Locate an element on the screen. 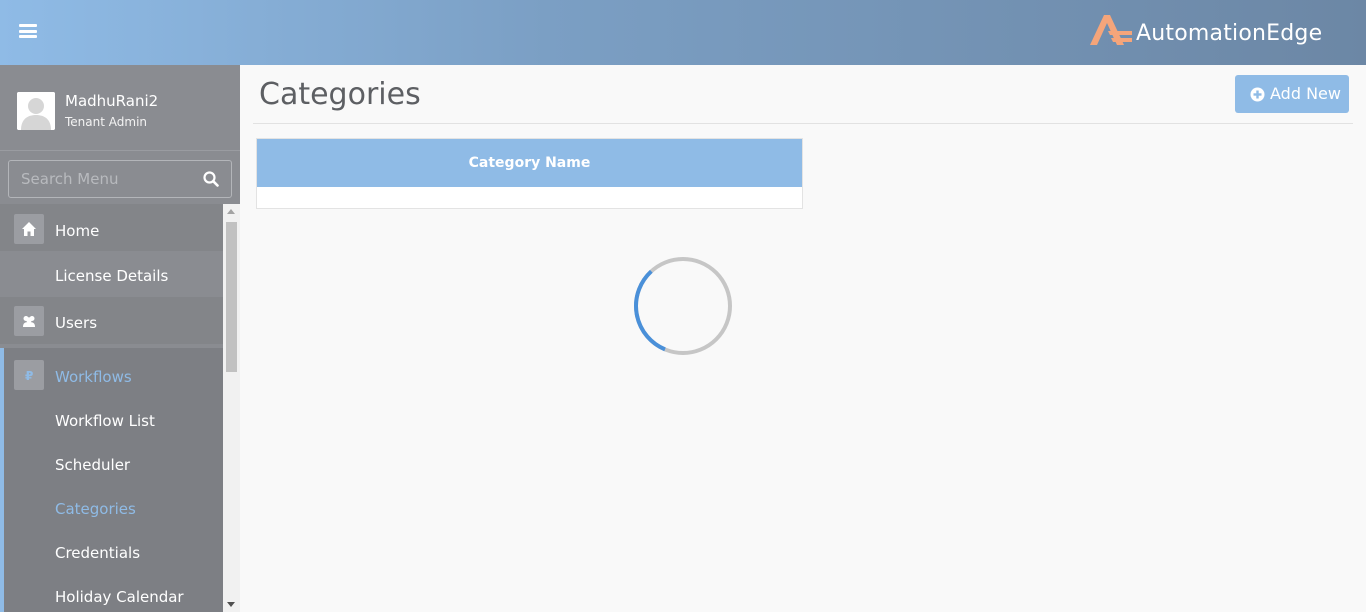  scroll-down-arrow-icon is located at coordinates (231, 604).